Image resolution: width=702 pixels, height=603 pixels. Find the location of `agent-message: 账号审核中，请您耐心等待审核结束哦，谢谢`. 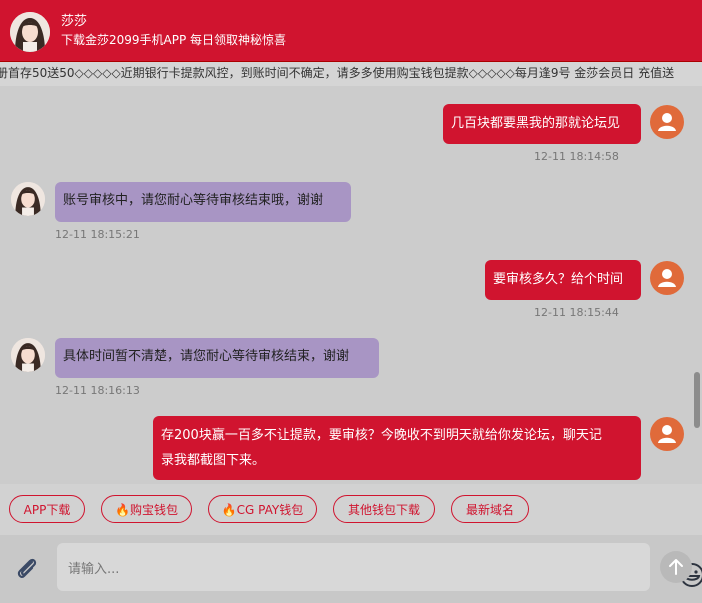

agent-message: 账号审核中，请您耐心等待审核结束哦，谢谢 is located at coordinates (203, 202).